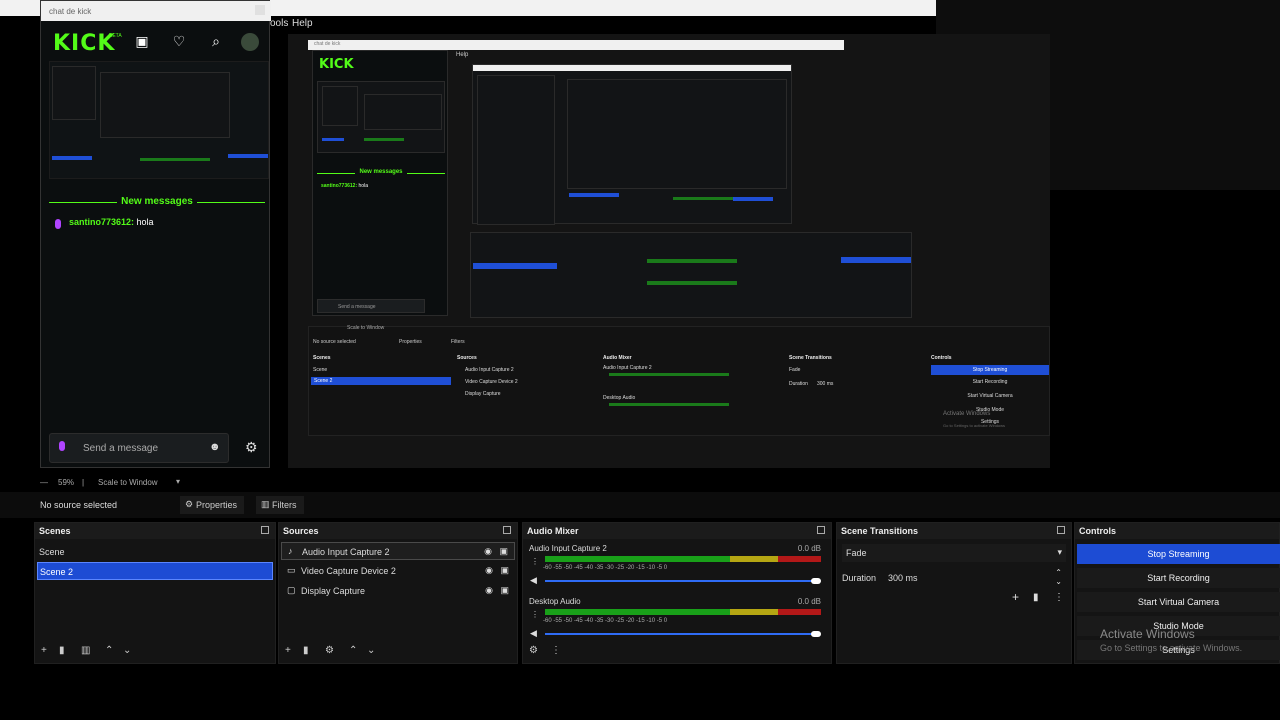 The height and width of the screenshot is (720, 1280). What do you see at coordinates (165, 105) in the screenshot?
I see `thumb-preview` at bounding box center [165, 105].